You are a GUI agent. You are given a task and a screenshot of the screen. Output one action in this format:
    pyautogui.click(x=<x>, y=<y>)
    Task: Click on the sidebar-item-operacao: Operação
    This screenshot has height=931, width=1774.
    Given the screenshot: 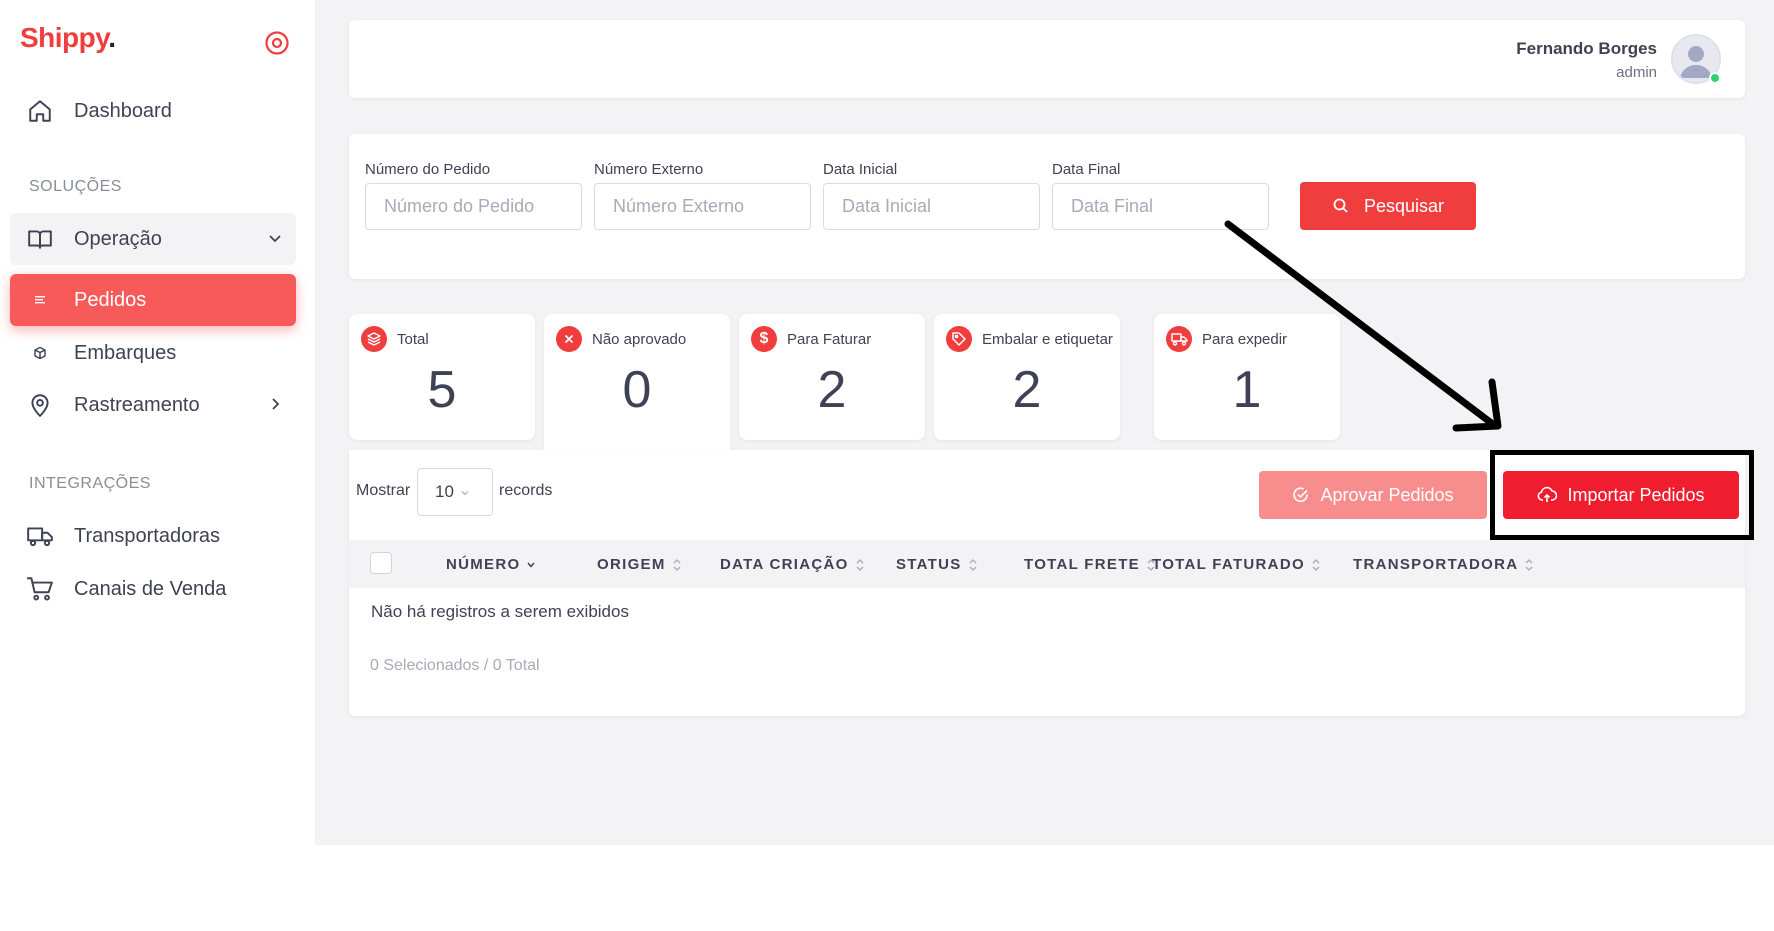 What is the action you would take?
    pyautogui.click(x=153, y=239)
    